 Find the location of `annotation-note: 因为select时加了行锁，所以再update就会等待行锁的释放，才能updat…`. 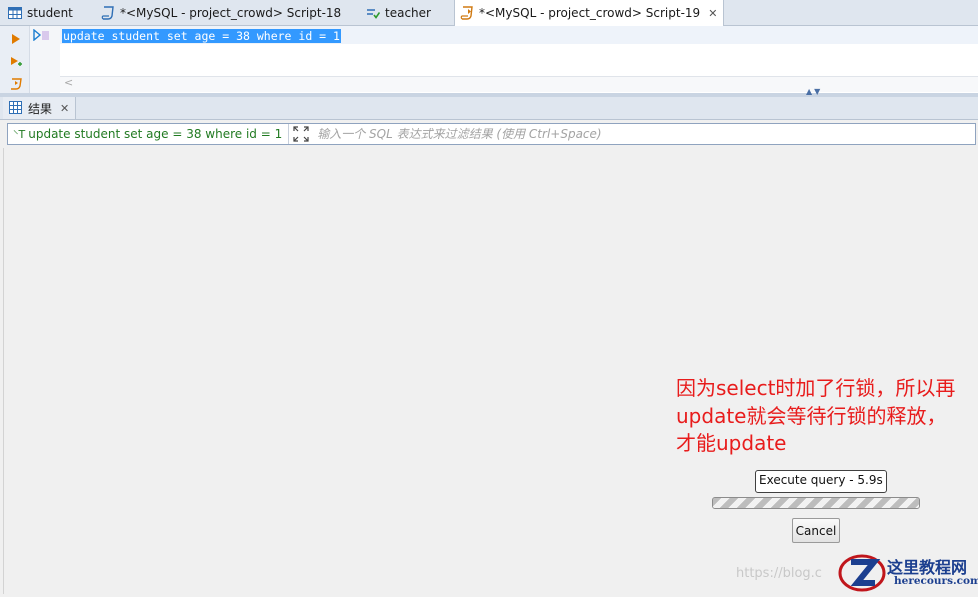

annotation-note: 因为select时加了行锁，所以再update就会等待行锁的释放，才能updat… is located at coordinates (816, 415).